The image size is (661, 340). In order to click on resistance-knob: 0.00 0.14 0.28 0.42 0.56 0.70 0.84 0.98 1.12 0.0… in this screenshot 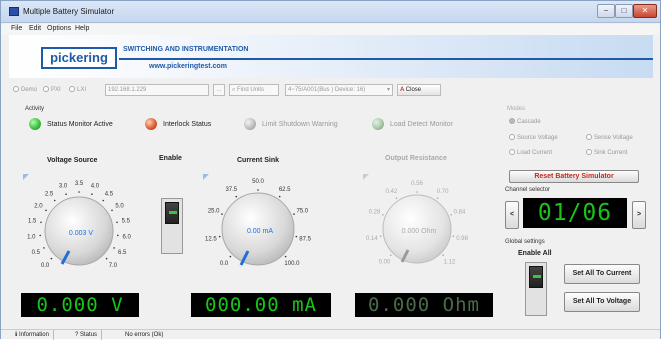, I will do `click(415, 227)`.